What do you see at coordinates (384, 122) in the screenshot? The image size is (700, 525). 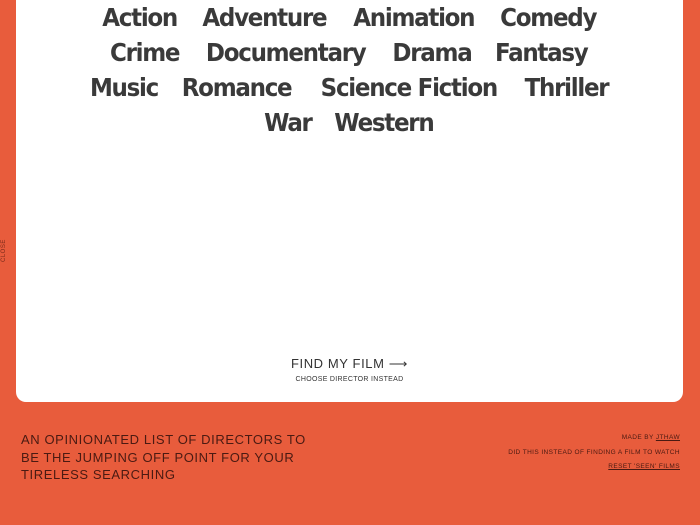 I see `genre-western: Western` at bounding box center [384, 122].